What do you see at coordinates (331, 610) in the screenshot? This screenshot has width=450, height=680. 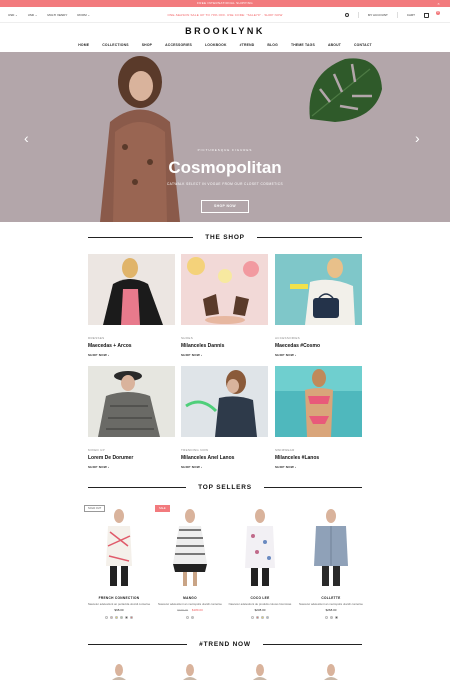 I see `product-price: $268.00` at bounding box center [331, 610].